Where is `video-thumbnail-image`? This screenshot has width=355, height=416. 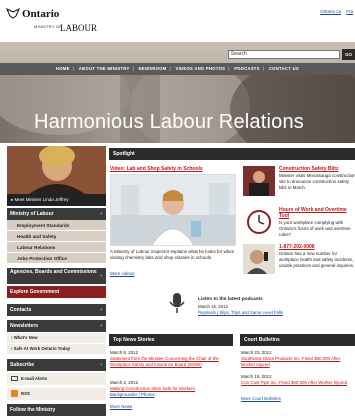
video-thumbnail-image is located at coordinates (173, 210).